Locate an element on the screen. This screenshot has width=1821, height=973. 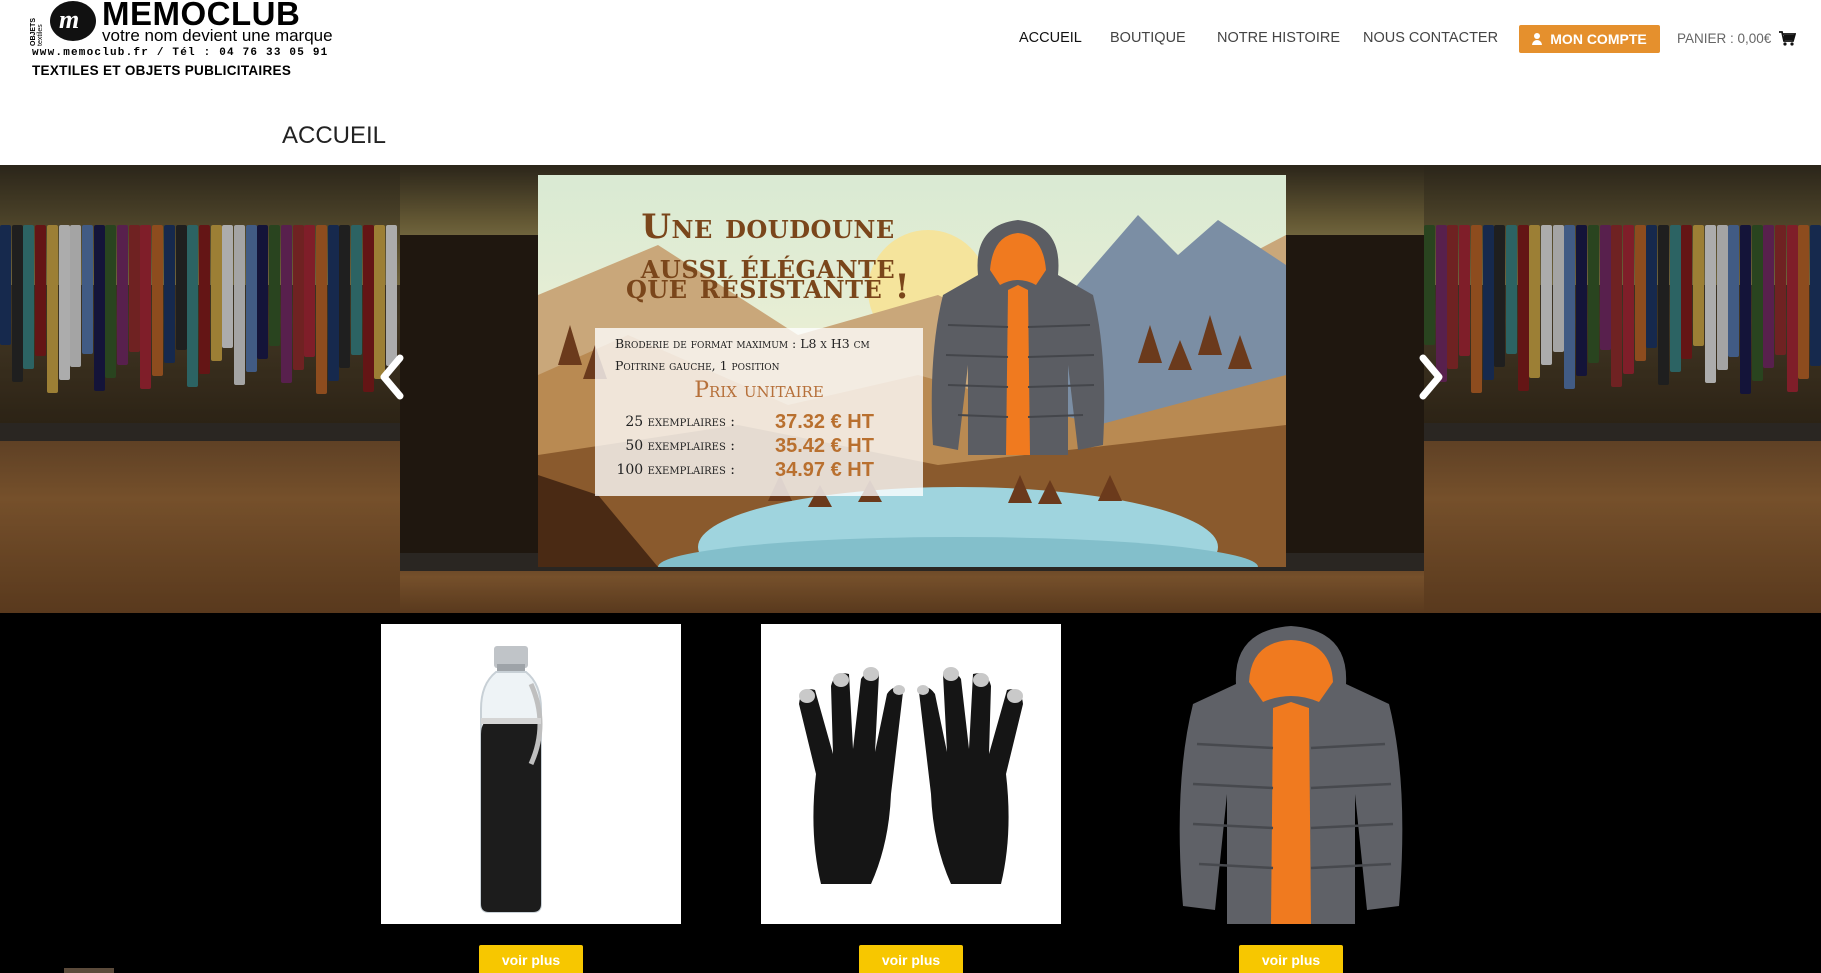
cart-label: PANIER : 0,00€ is located at coordinates (1724, 38).